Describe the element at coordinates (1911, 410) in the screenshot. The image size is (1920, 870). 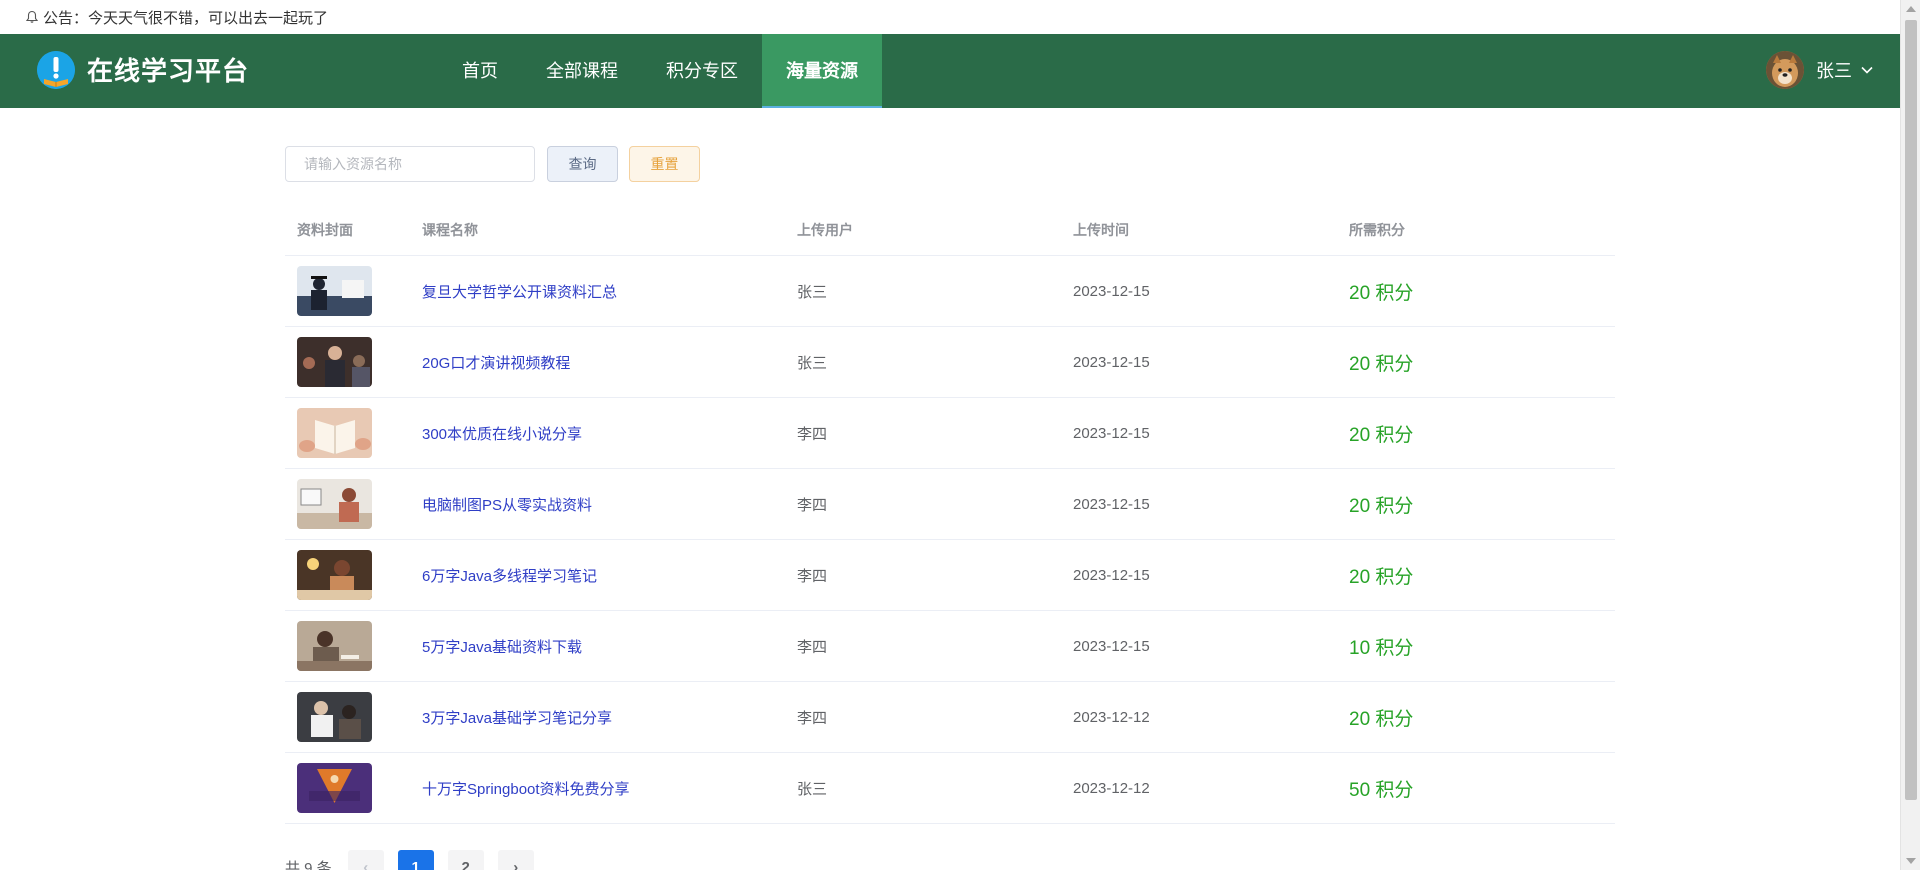
I see `scroll-thumb` at that location.